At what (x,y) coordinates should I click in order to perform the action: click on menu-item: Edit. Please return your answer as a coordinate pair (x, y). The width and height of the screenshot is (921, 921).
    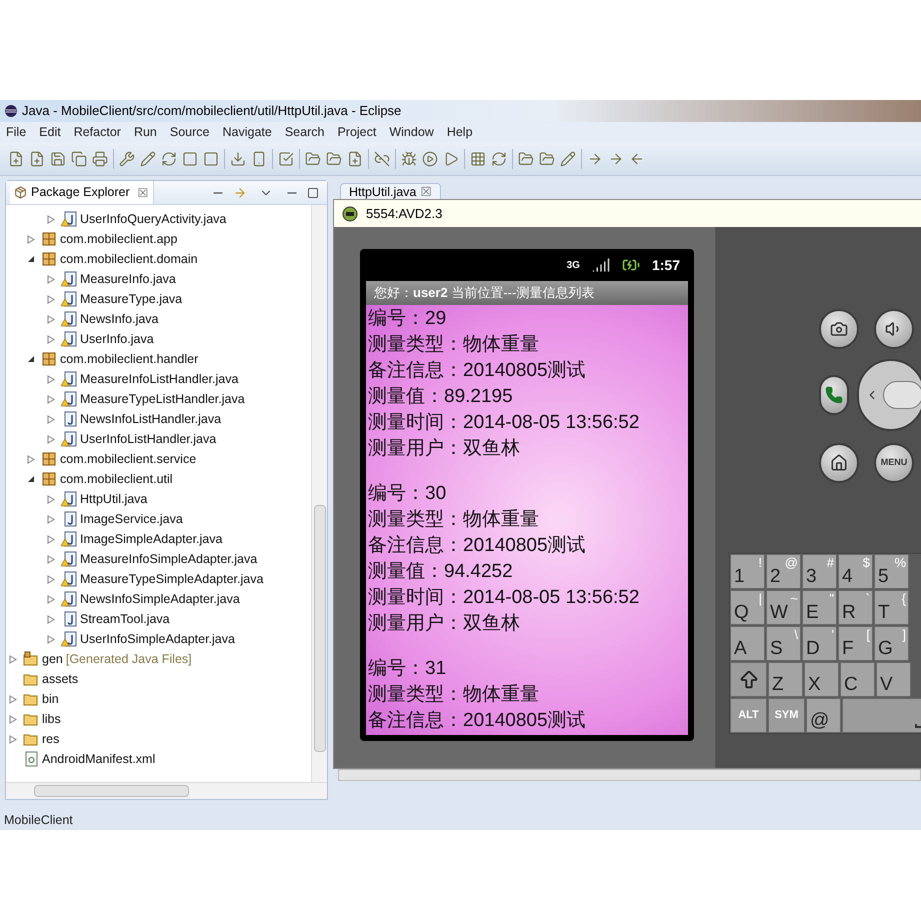
    Looking at the image, I should click on (50, 132).